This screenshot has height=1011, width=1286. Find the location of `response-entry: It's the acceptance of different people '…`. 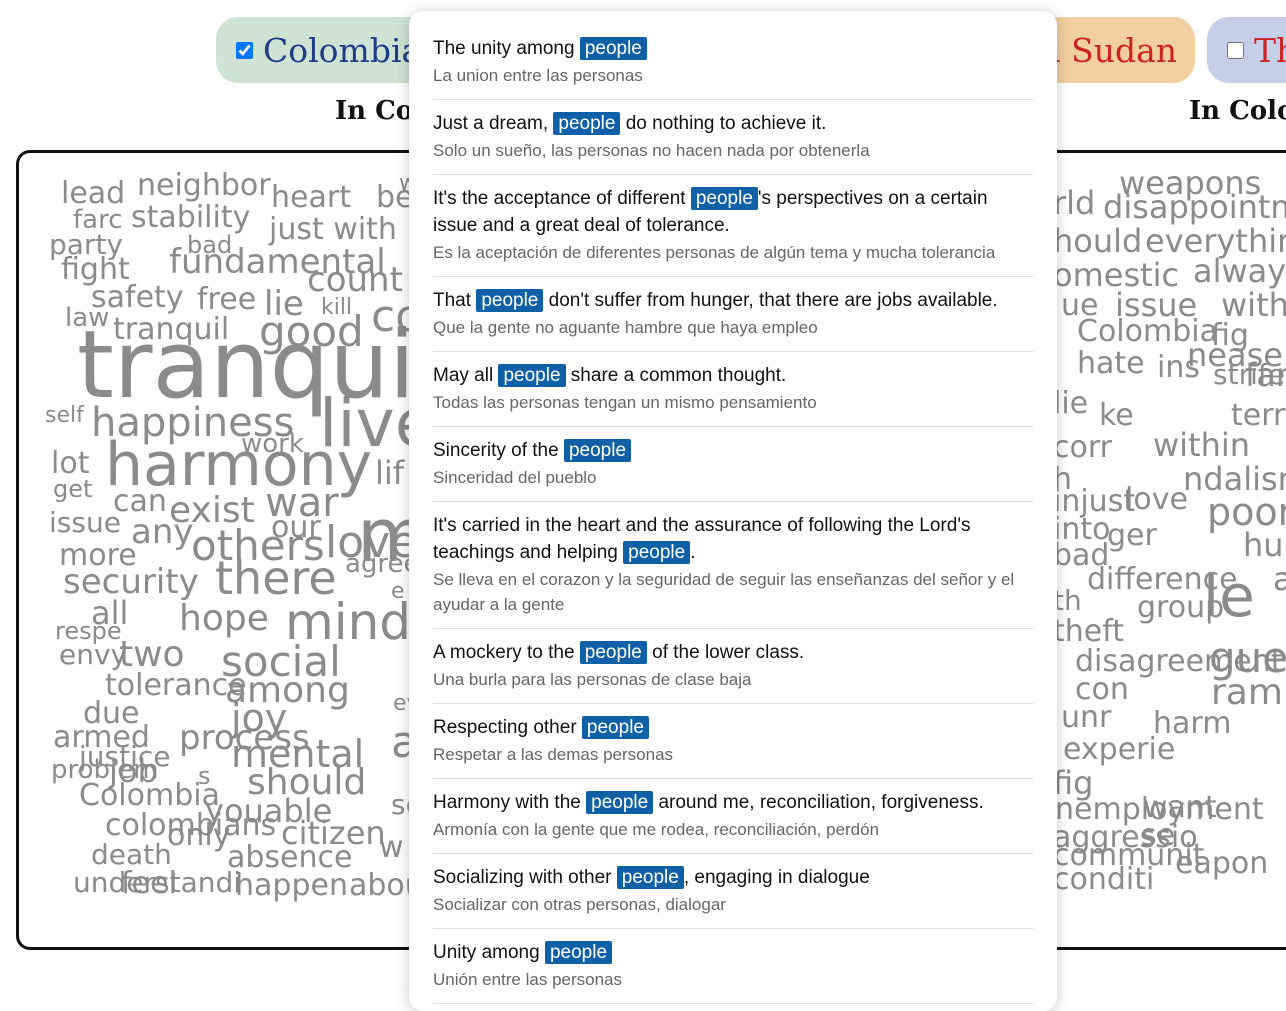

response-entry: It's the acceptance of different people '… is located at coordinates (733, 231).